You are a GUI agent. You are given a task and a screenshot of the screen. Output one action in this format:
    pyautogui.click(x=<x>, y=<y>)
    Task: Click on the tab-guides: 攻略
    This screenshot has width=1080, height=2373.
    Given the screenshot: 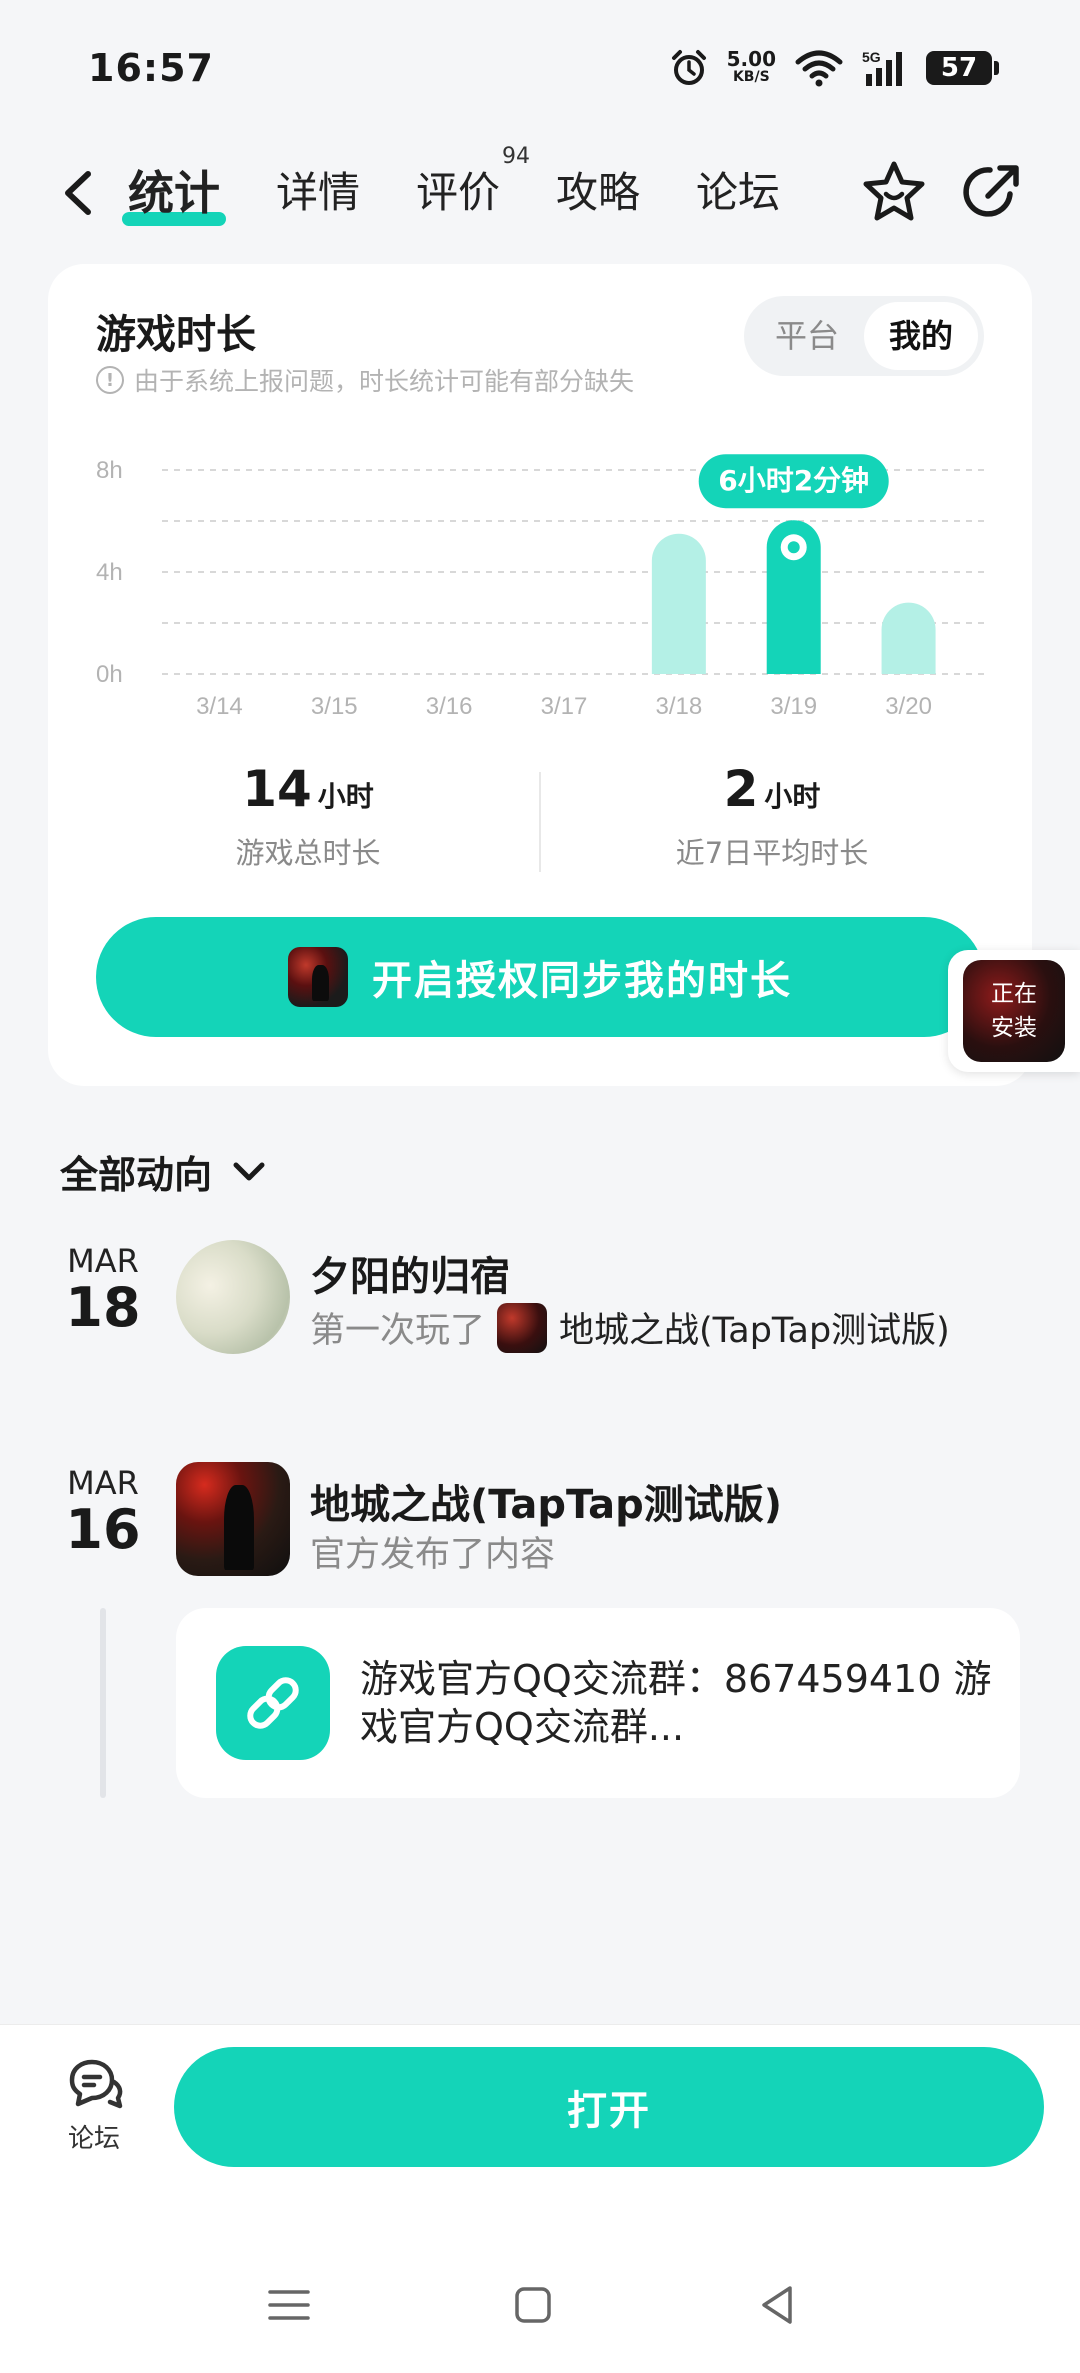 What is the action you would take?
    pyautogui.click(x=598, y=193)
    